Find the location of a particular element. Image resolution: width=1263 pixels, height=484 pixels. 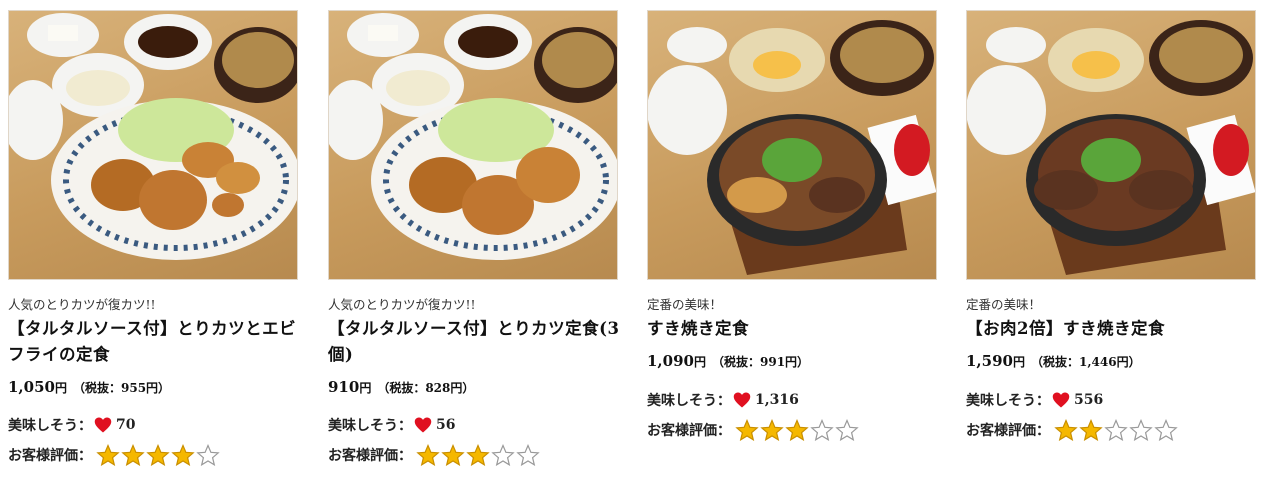

product-photo-tori-katsu-ebi-fry is located at coordinates (153, 145).